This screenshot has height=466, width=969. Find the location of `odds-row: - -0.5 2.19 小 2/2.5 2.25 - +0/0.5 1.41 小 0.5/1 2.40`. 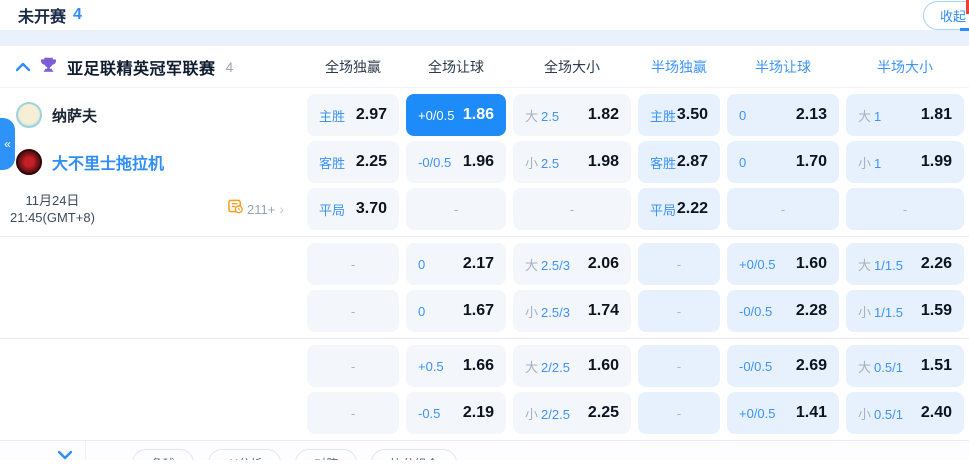

odds-row: - -0.5 2.19 小 2/2.5 2.25 - +0/0.5 1.41 小 0.5/1 2.40 is located at coordinates (484, 413).